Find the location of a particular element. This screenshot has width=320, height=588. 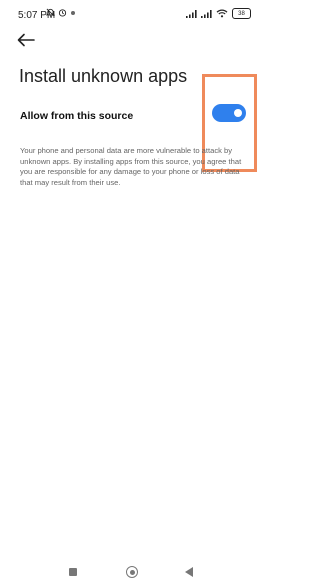

status-left-icons is located at coordinates (61, 12).